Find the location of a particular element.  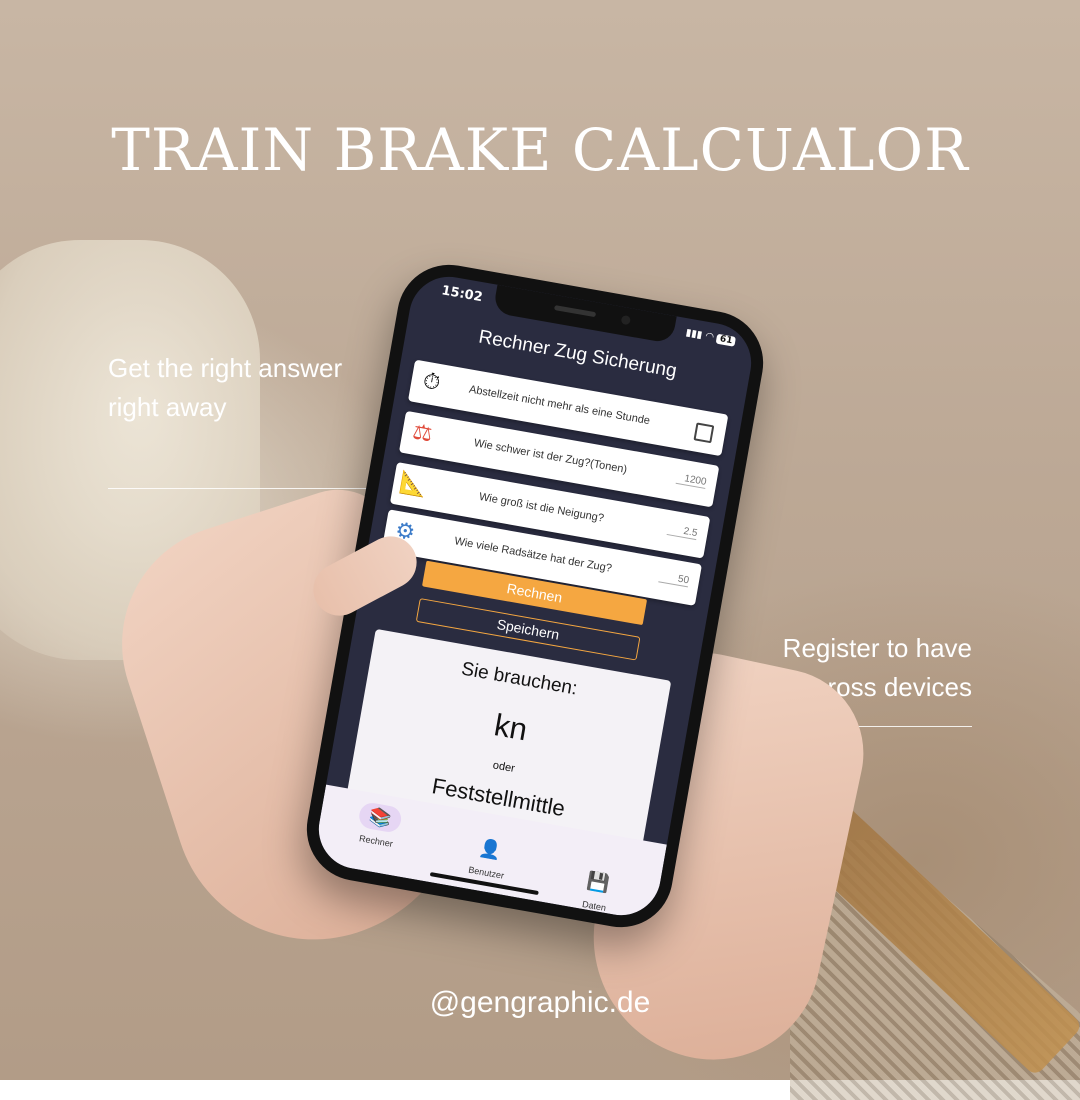

tab-daten: 💾 Daten is located at coordinates (597, 890).